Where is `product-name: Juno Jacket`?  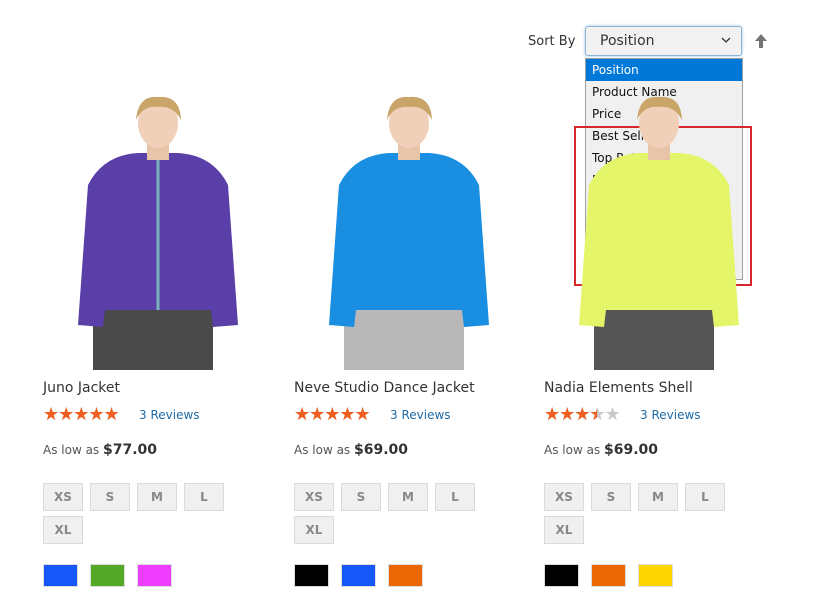
product-name: Juno Jacket is located at coordinates (81, 388).